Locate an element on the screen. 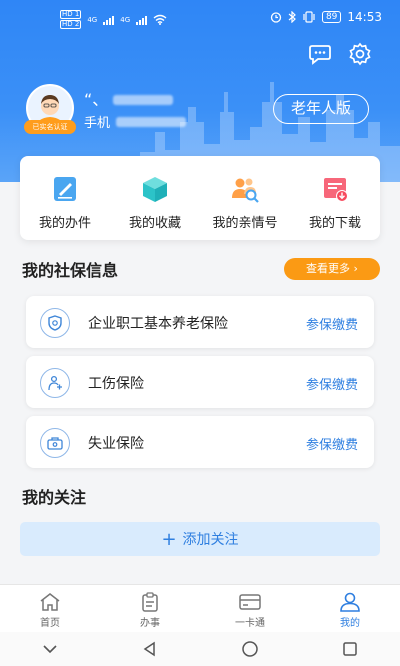 The image size is (400, 666). masked-phone is located at coordinates (151, 121).